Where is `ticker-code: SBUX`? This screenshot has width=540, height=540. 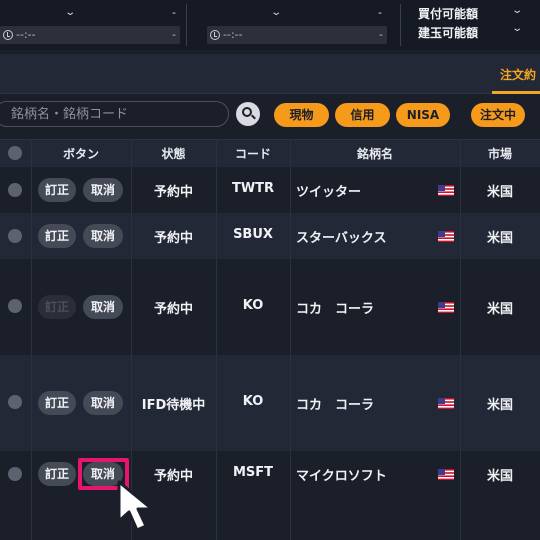 ticker-code: SBUX is located at coordinates (253, 234).